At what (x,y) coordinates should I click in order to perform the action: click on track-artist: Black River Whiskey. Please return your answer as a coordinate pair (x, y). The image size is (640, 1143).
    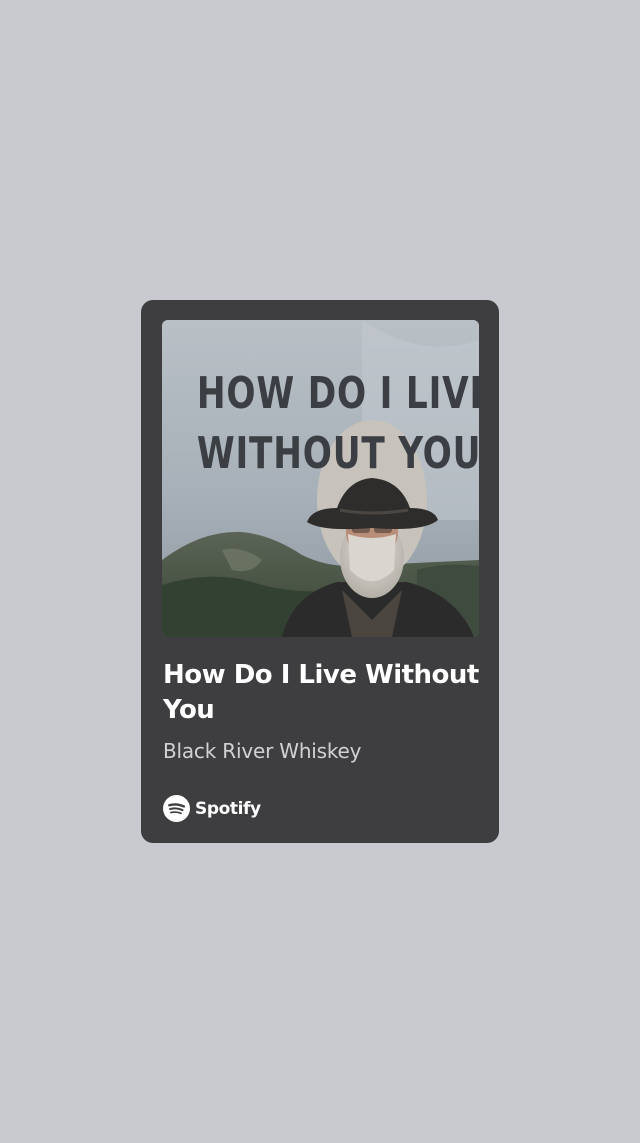
    Looking at the image, I should click on (262, 751).